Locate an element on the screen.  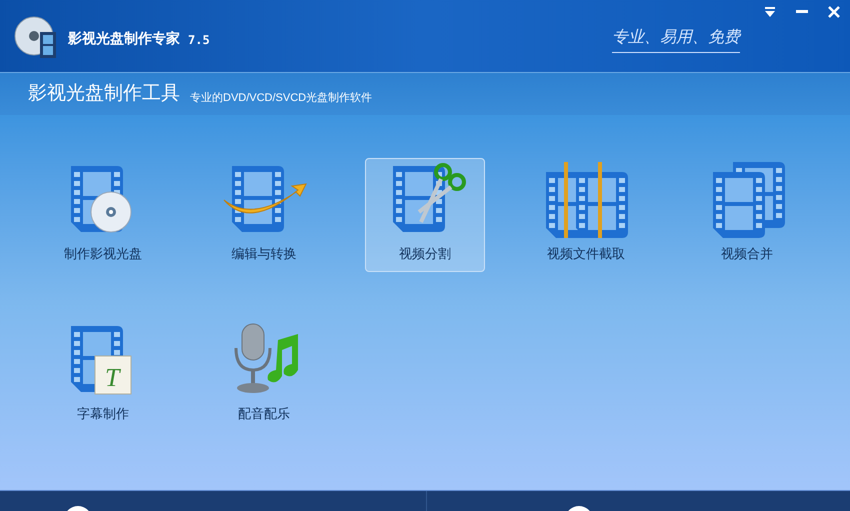
app-title: 影视光盘制作专家 is located at coordinates (124, 38).